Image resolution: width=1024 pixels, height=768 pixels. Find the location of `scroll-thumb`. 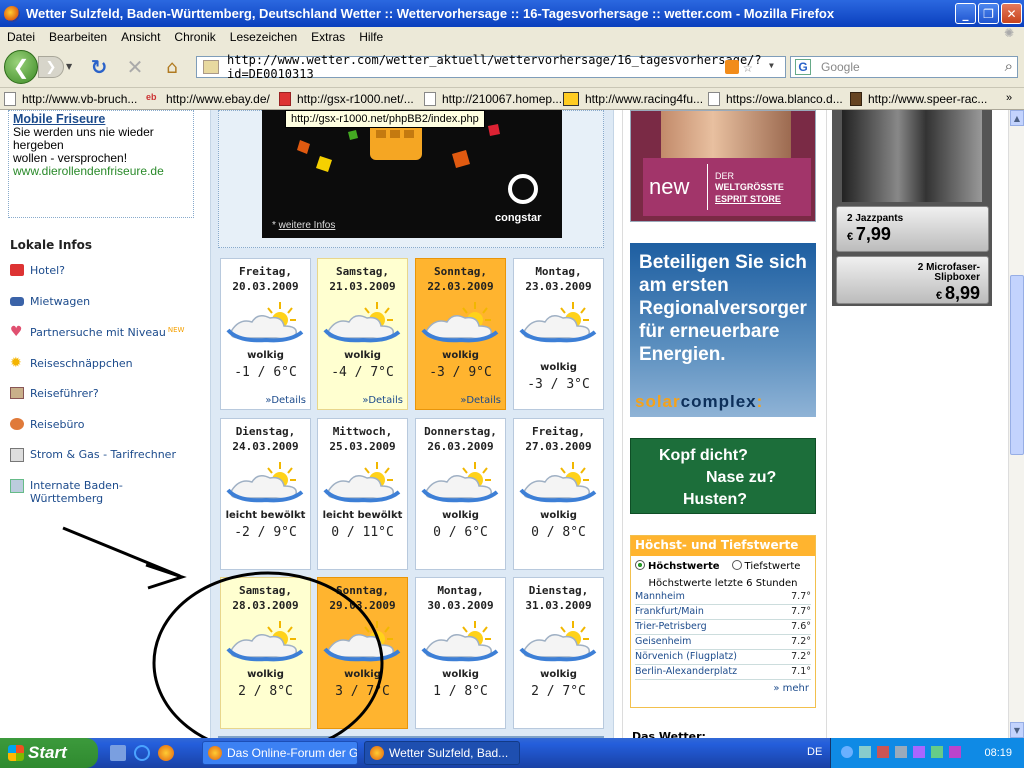

scroll-thumb is located at coordinates (1017, 365).